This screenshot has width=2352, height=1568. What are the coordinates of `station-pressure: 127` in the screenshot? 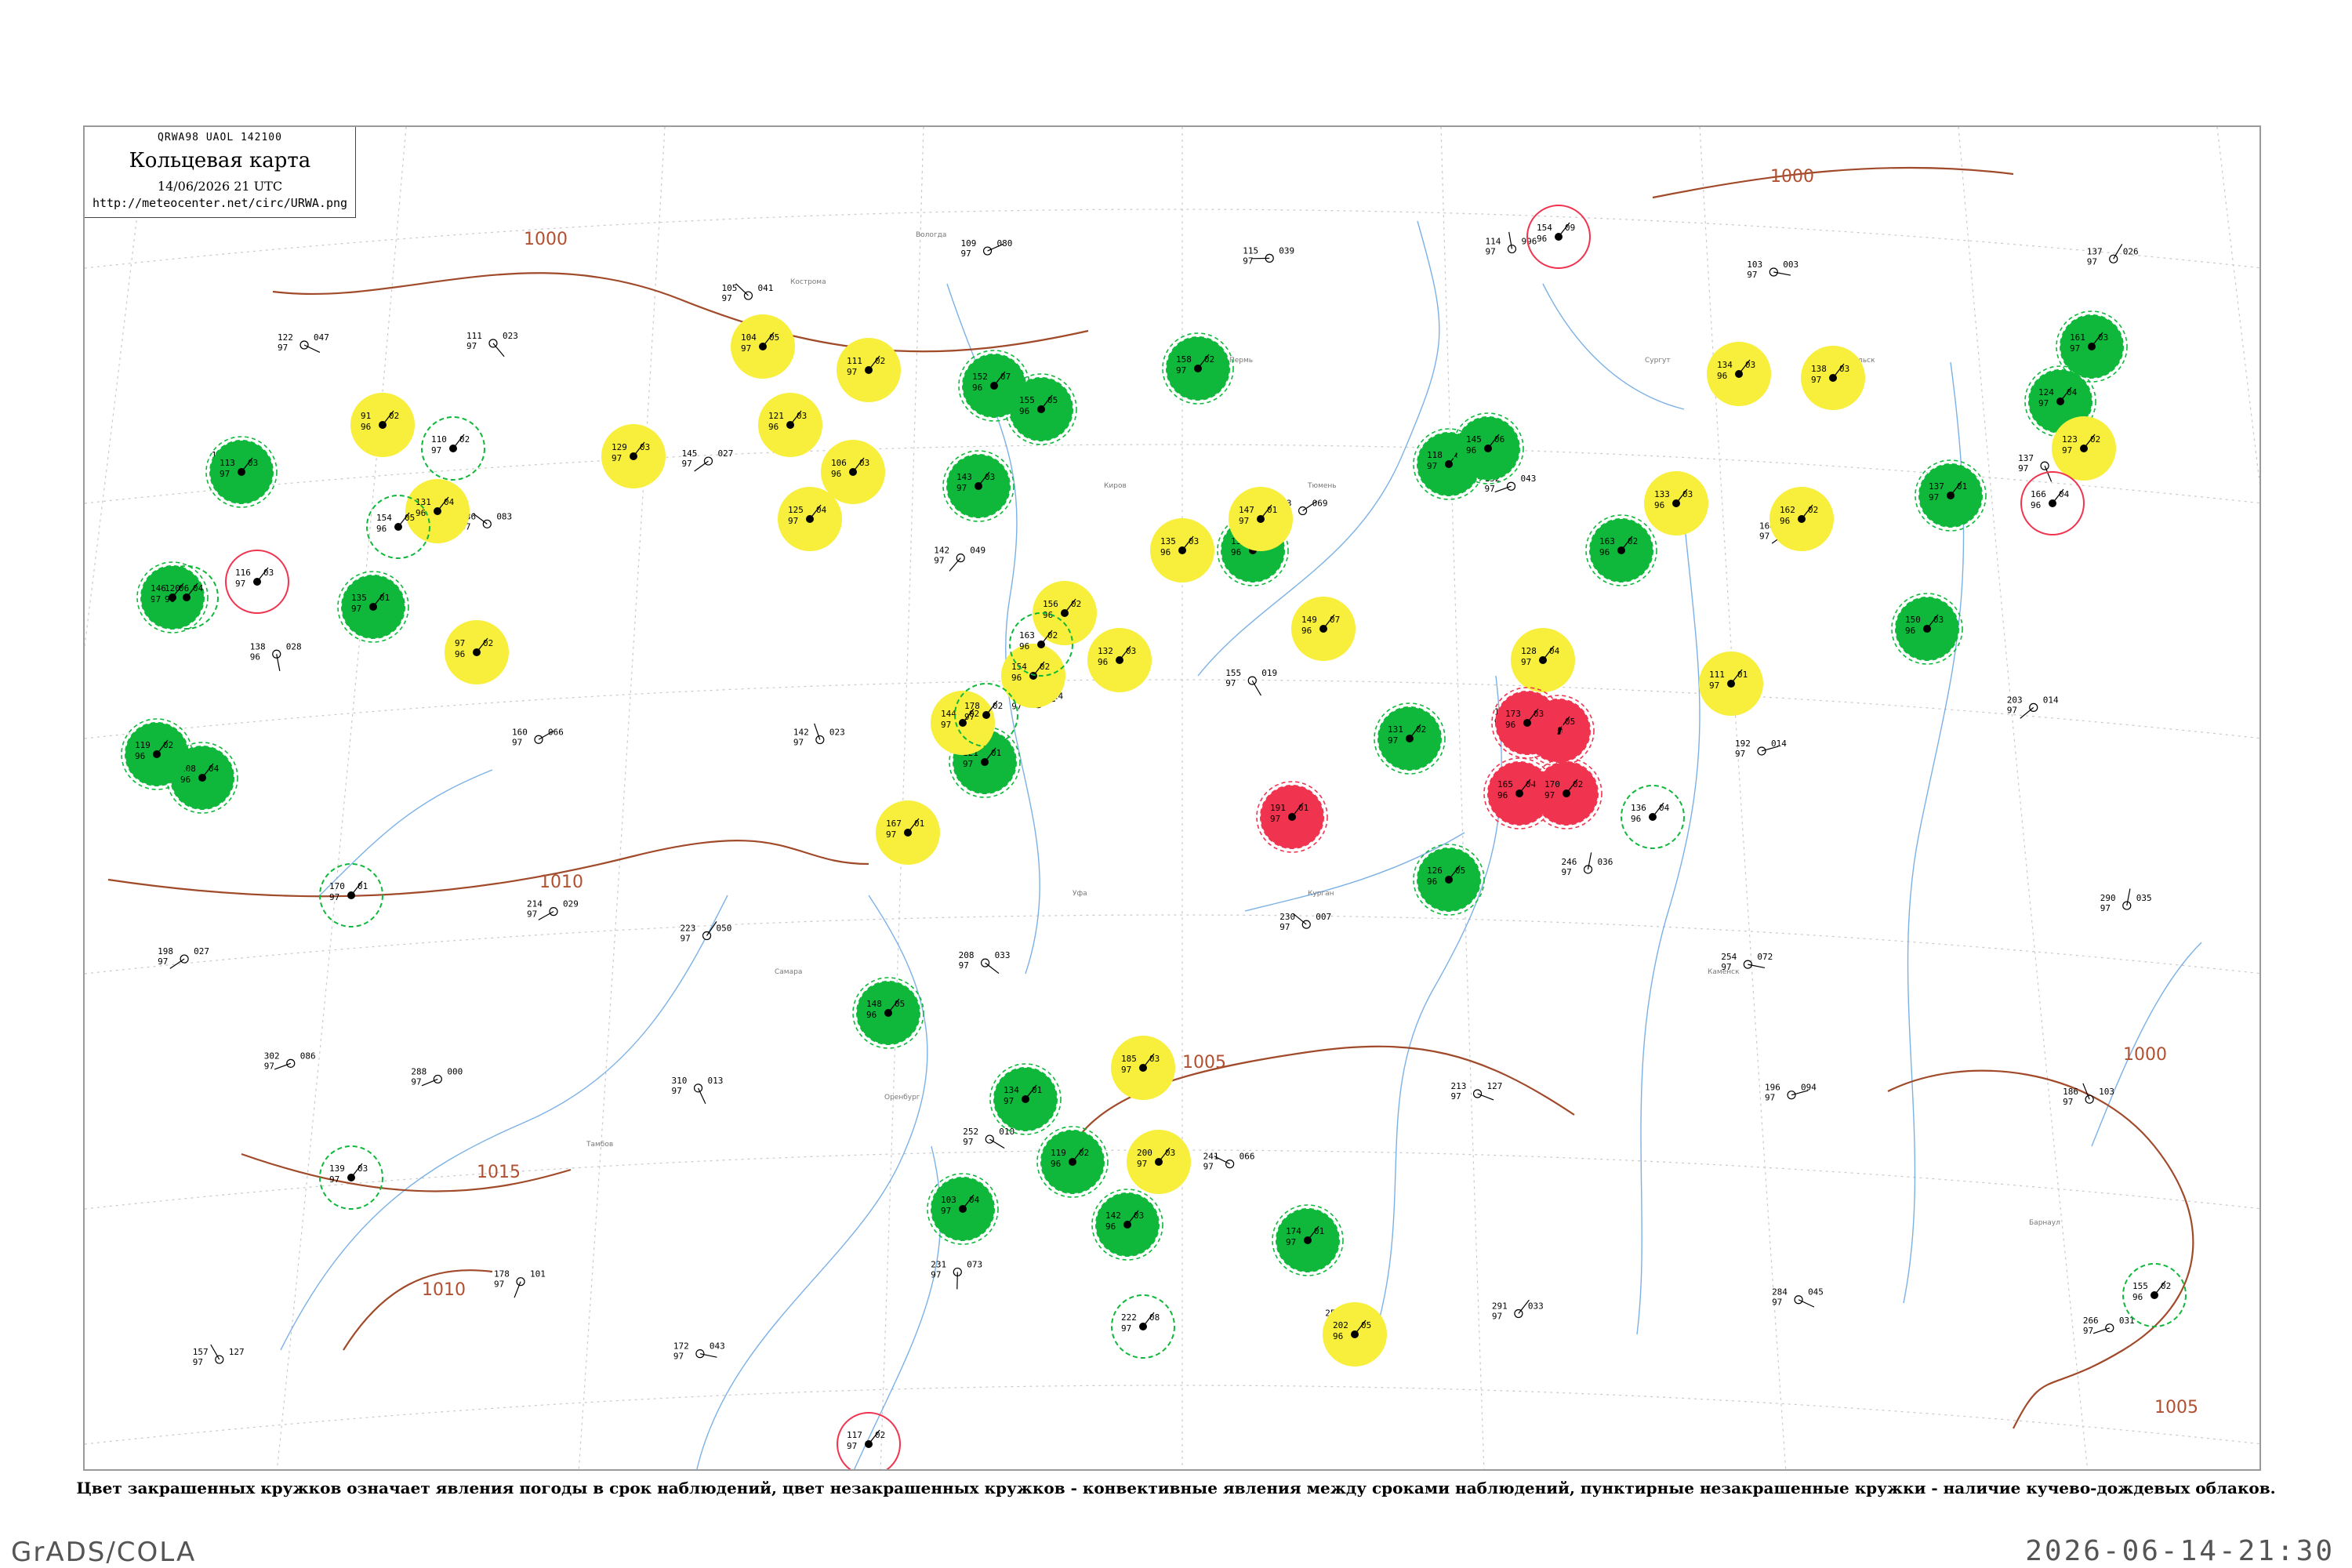 It's located at (237, 1352).